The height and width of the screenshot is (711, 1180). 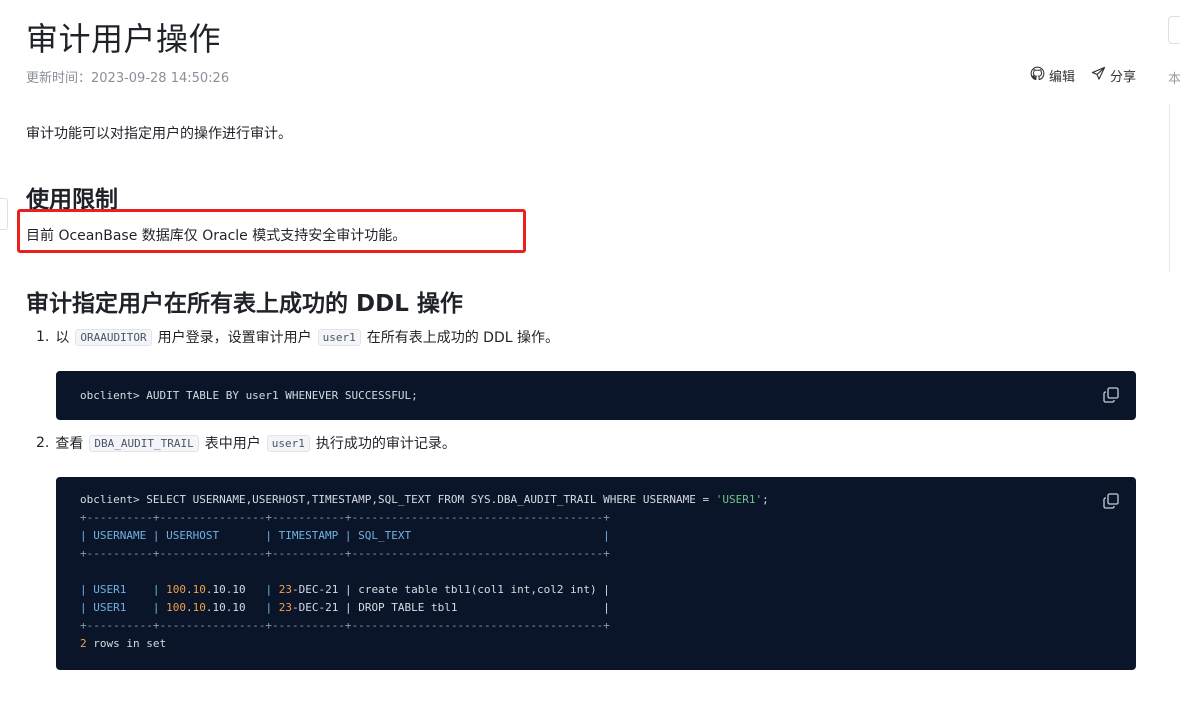 I want to click on step-number: 2., so click(x=43, y=443).